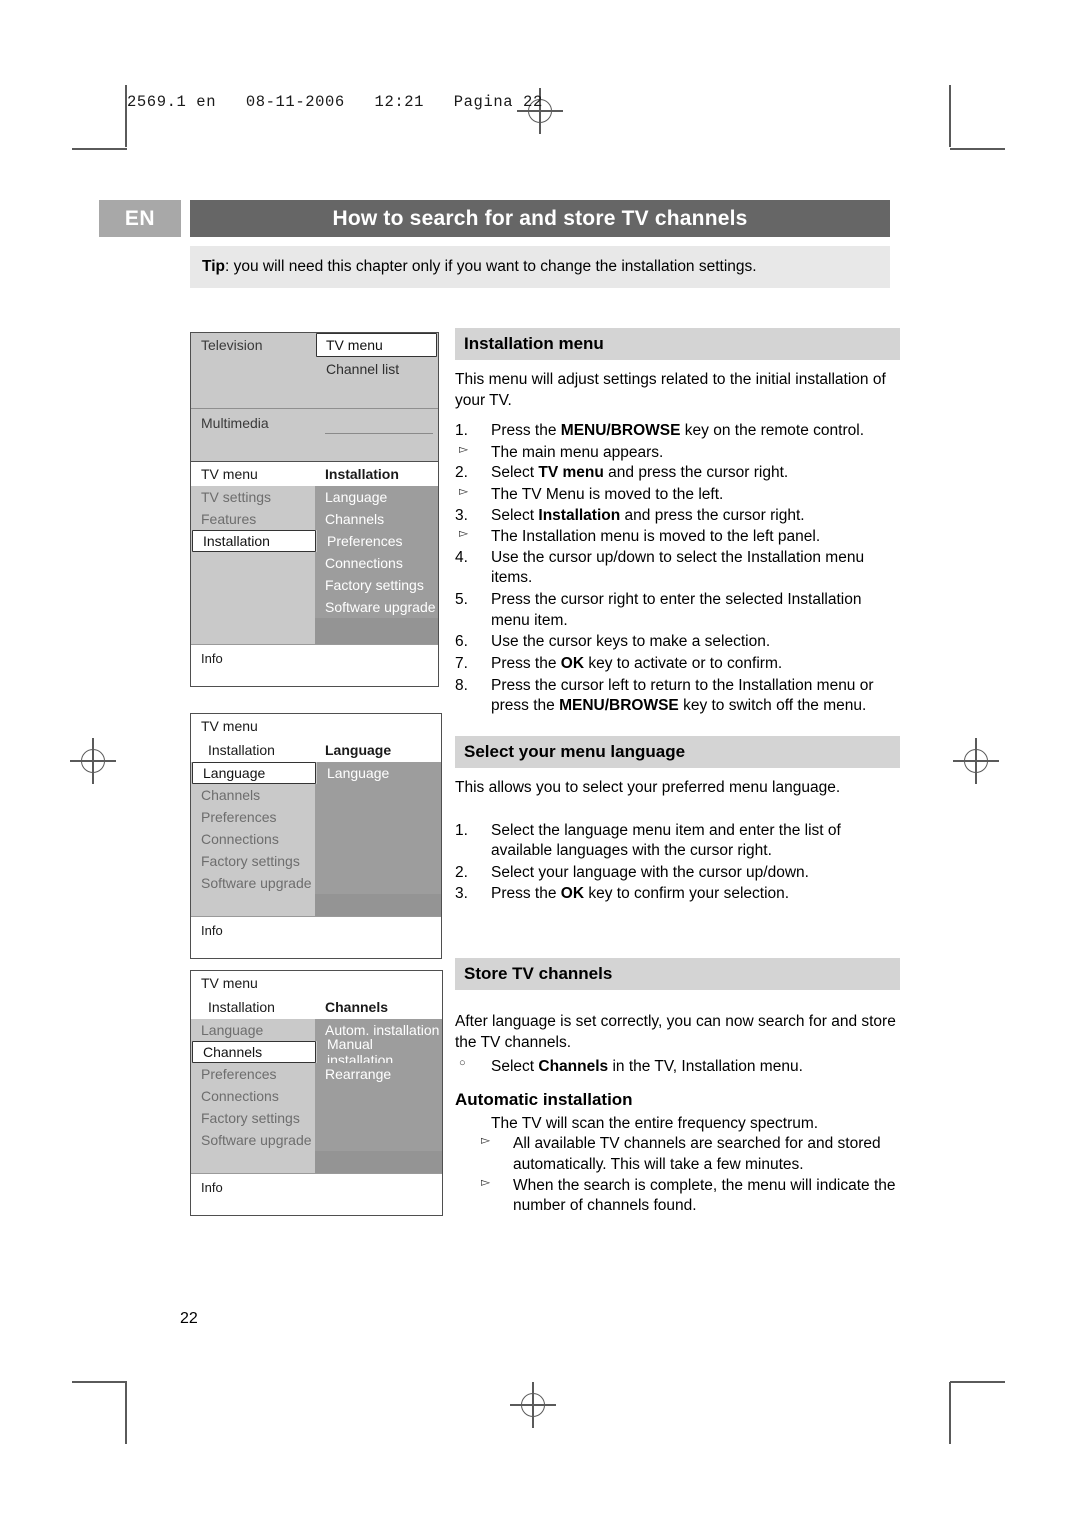  I want to click on menu-item-installation-selected: Installation, so click(254, 541).